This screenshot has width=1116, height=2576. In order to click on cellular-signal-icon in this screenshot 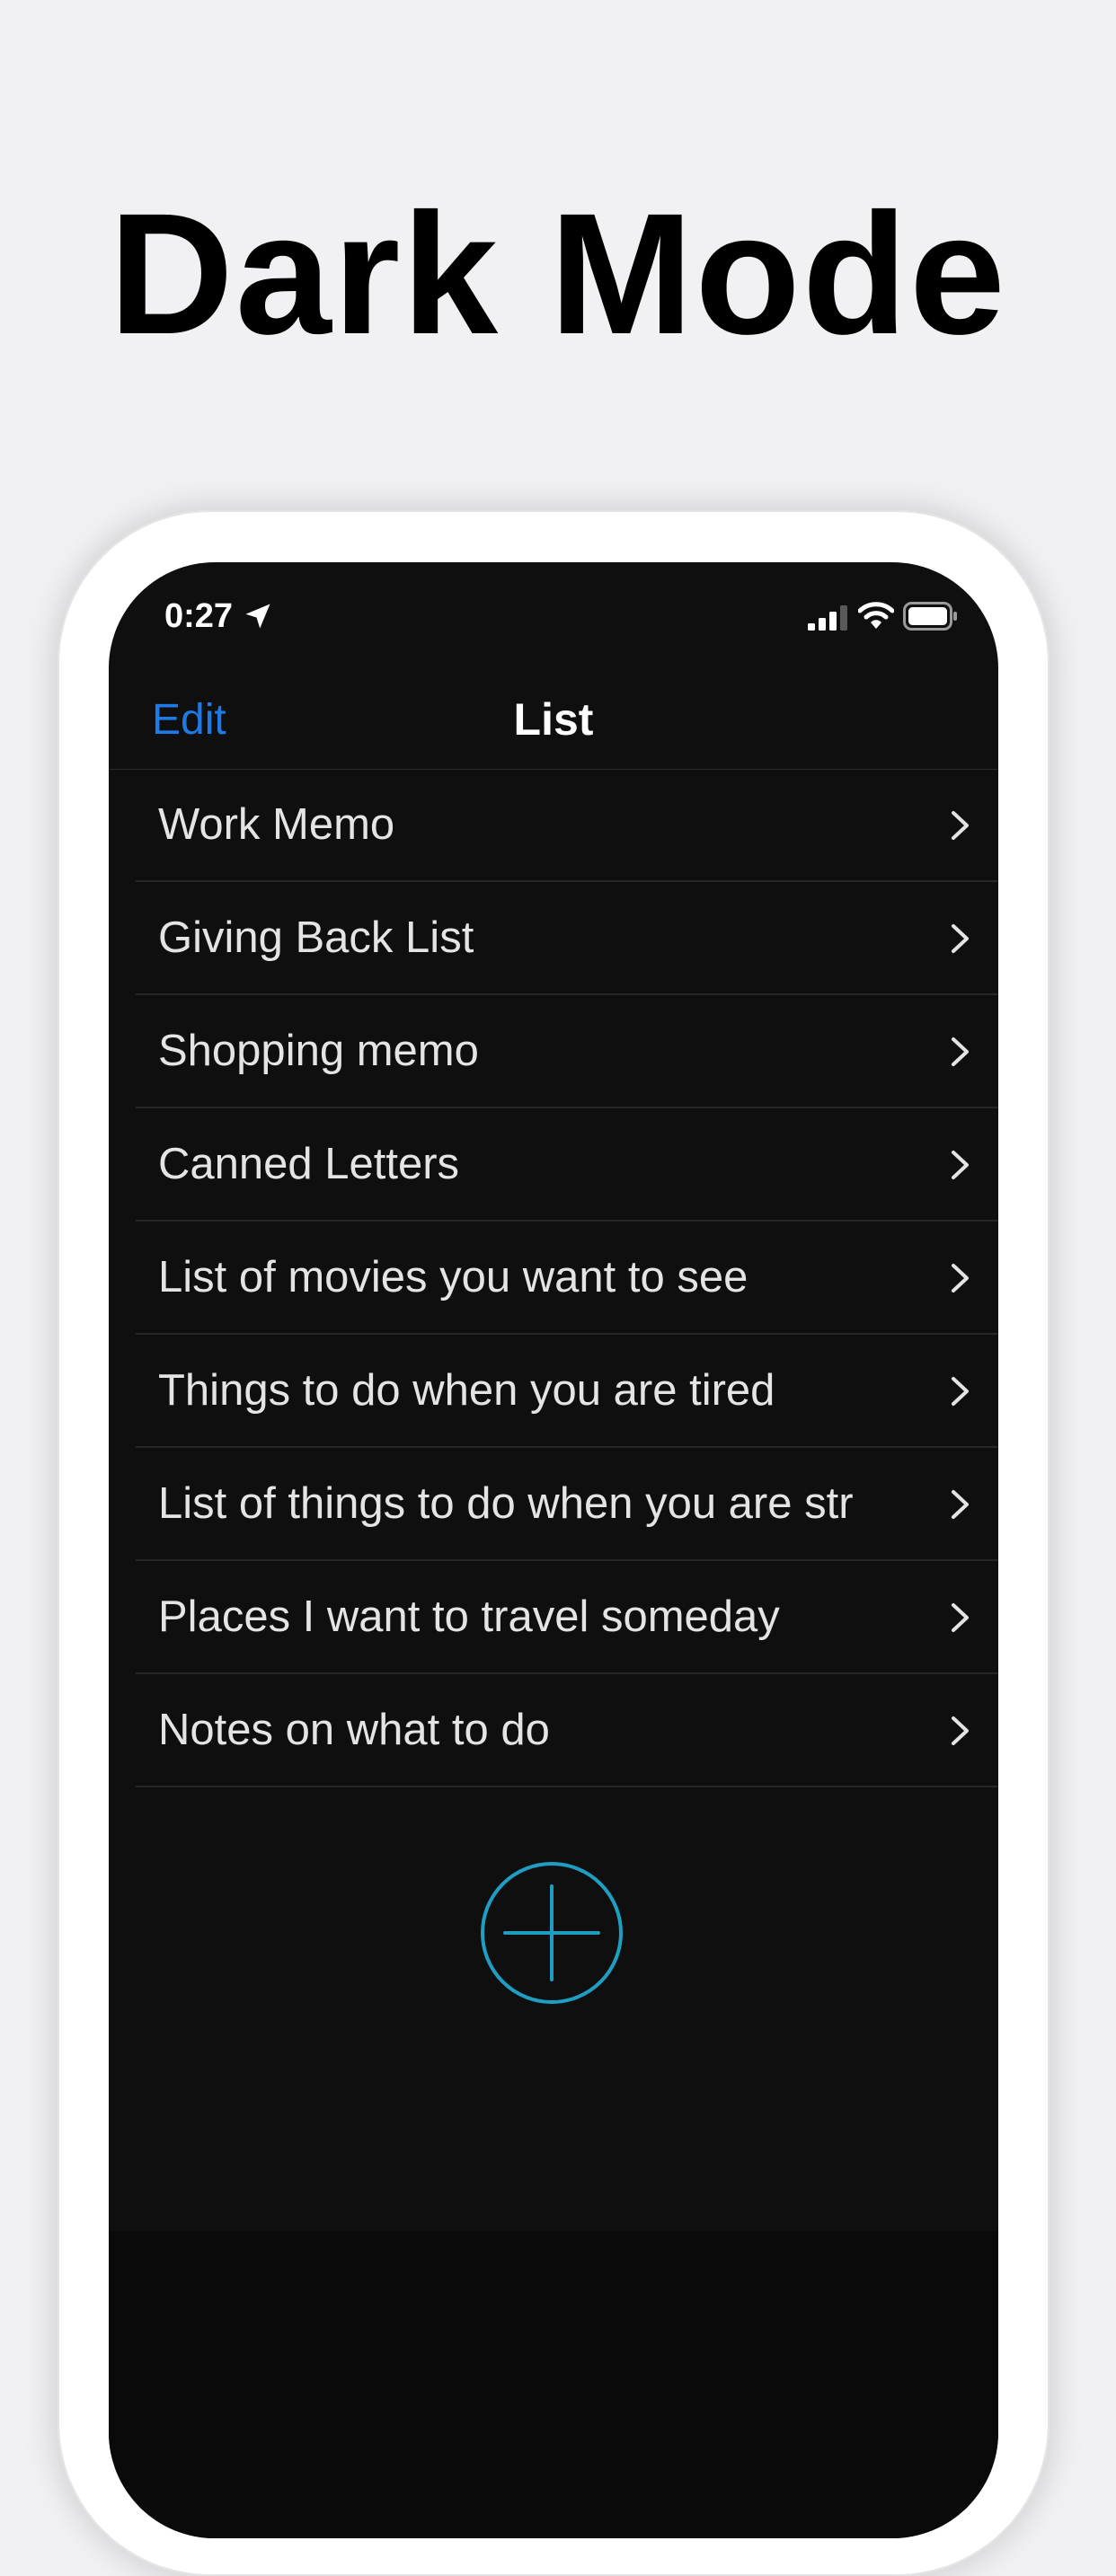, I will do `click(827, 618)`.